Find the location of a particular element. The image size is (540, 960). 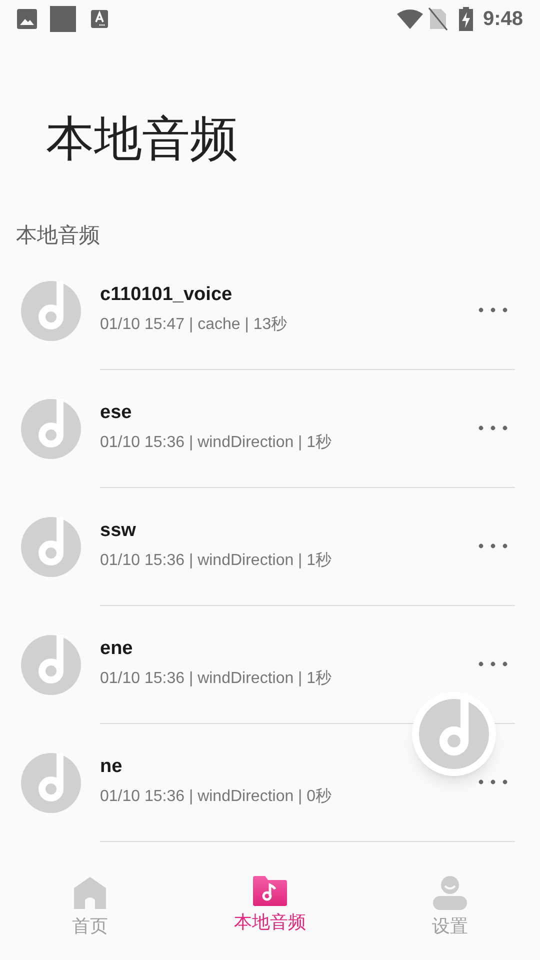

track-name: ese is located at coordinates (307, 413).